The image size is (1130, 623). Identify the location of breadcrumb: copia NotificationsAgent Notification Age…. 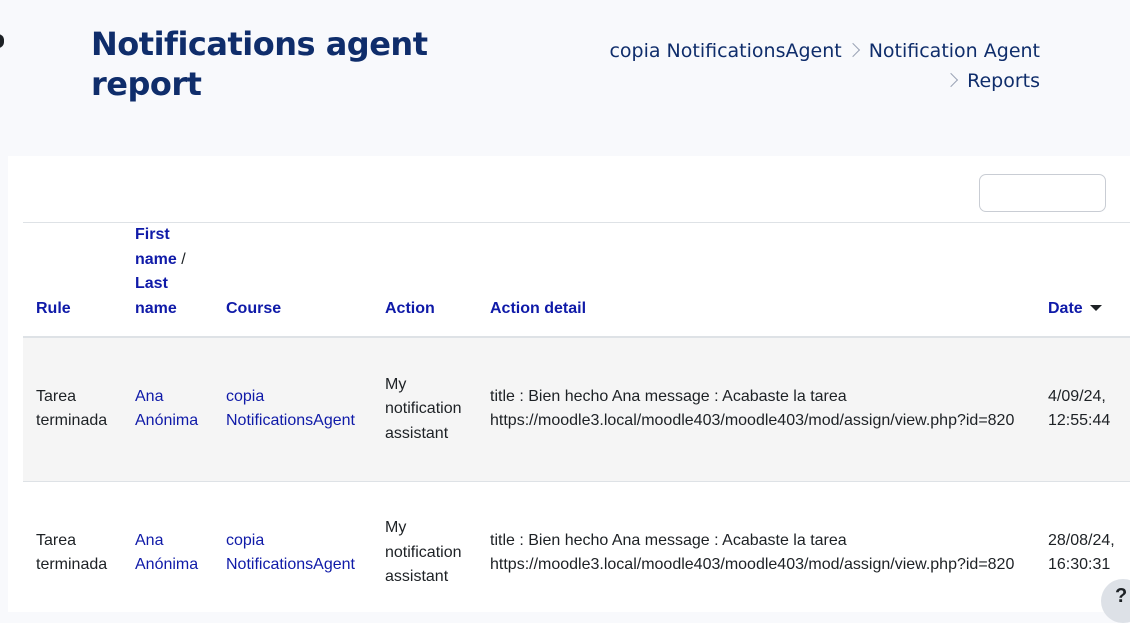
(805, 66).